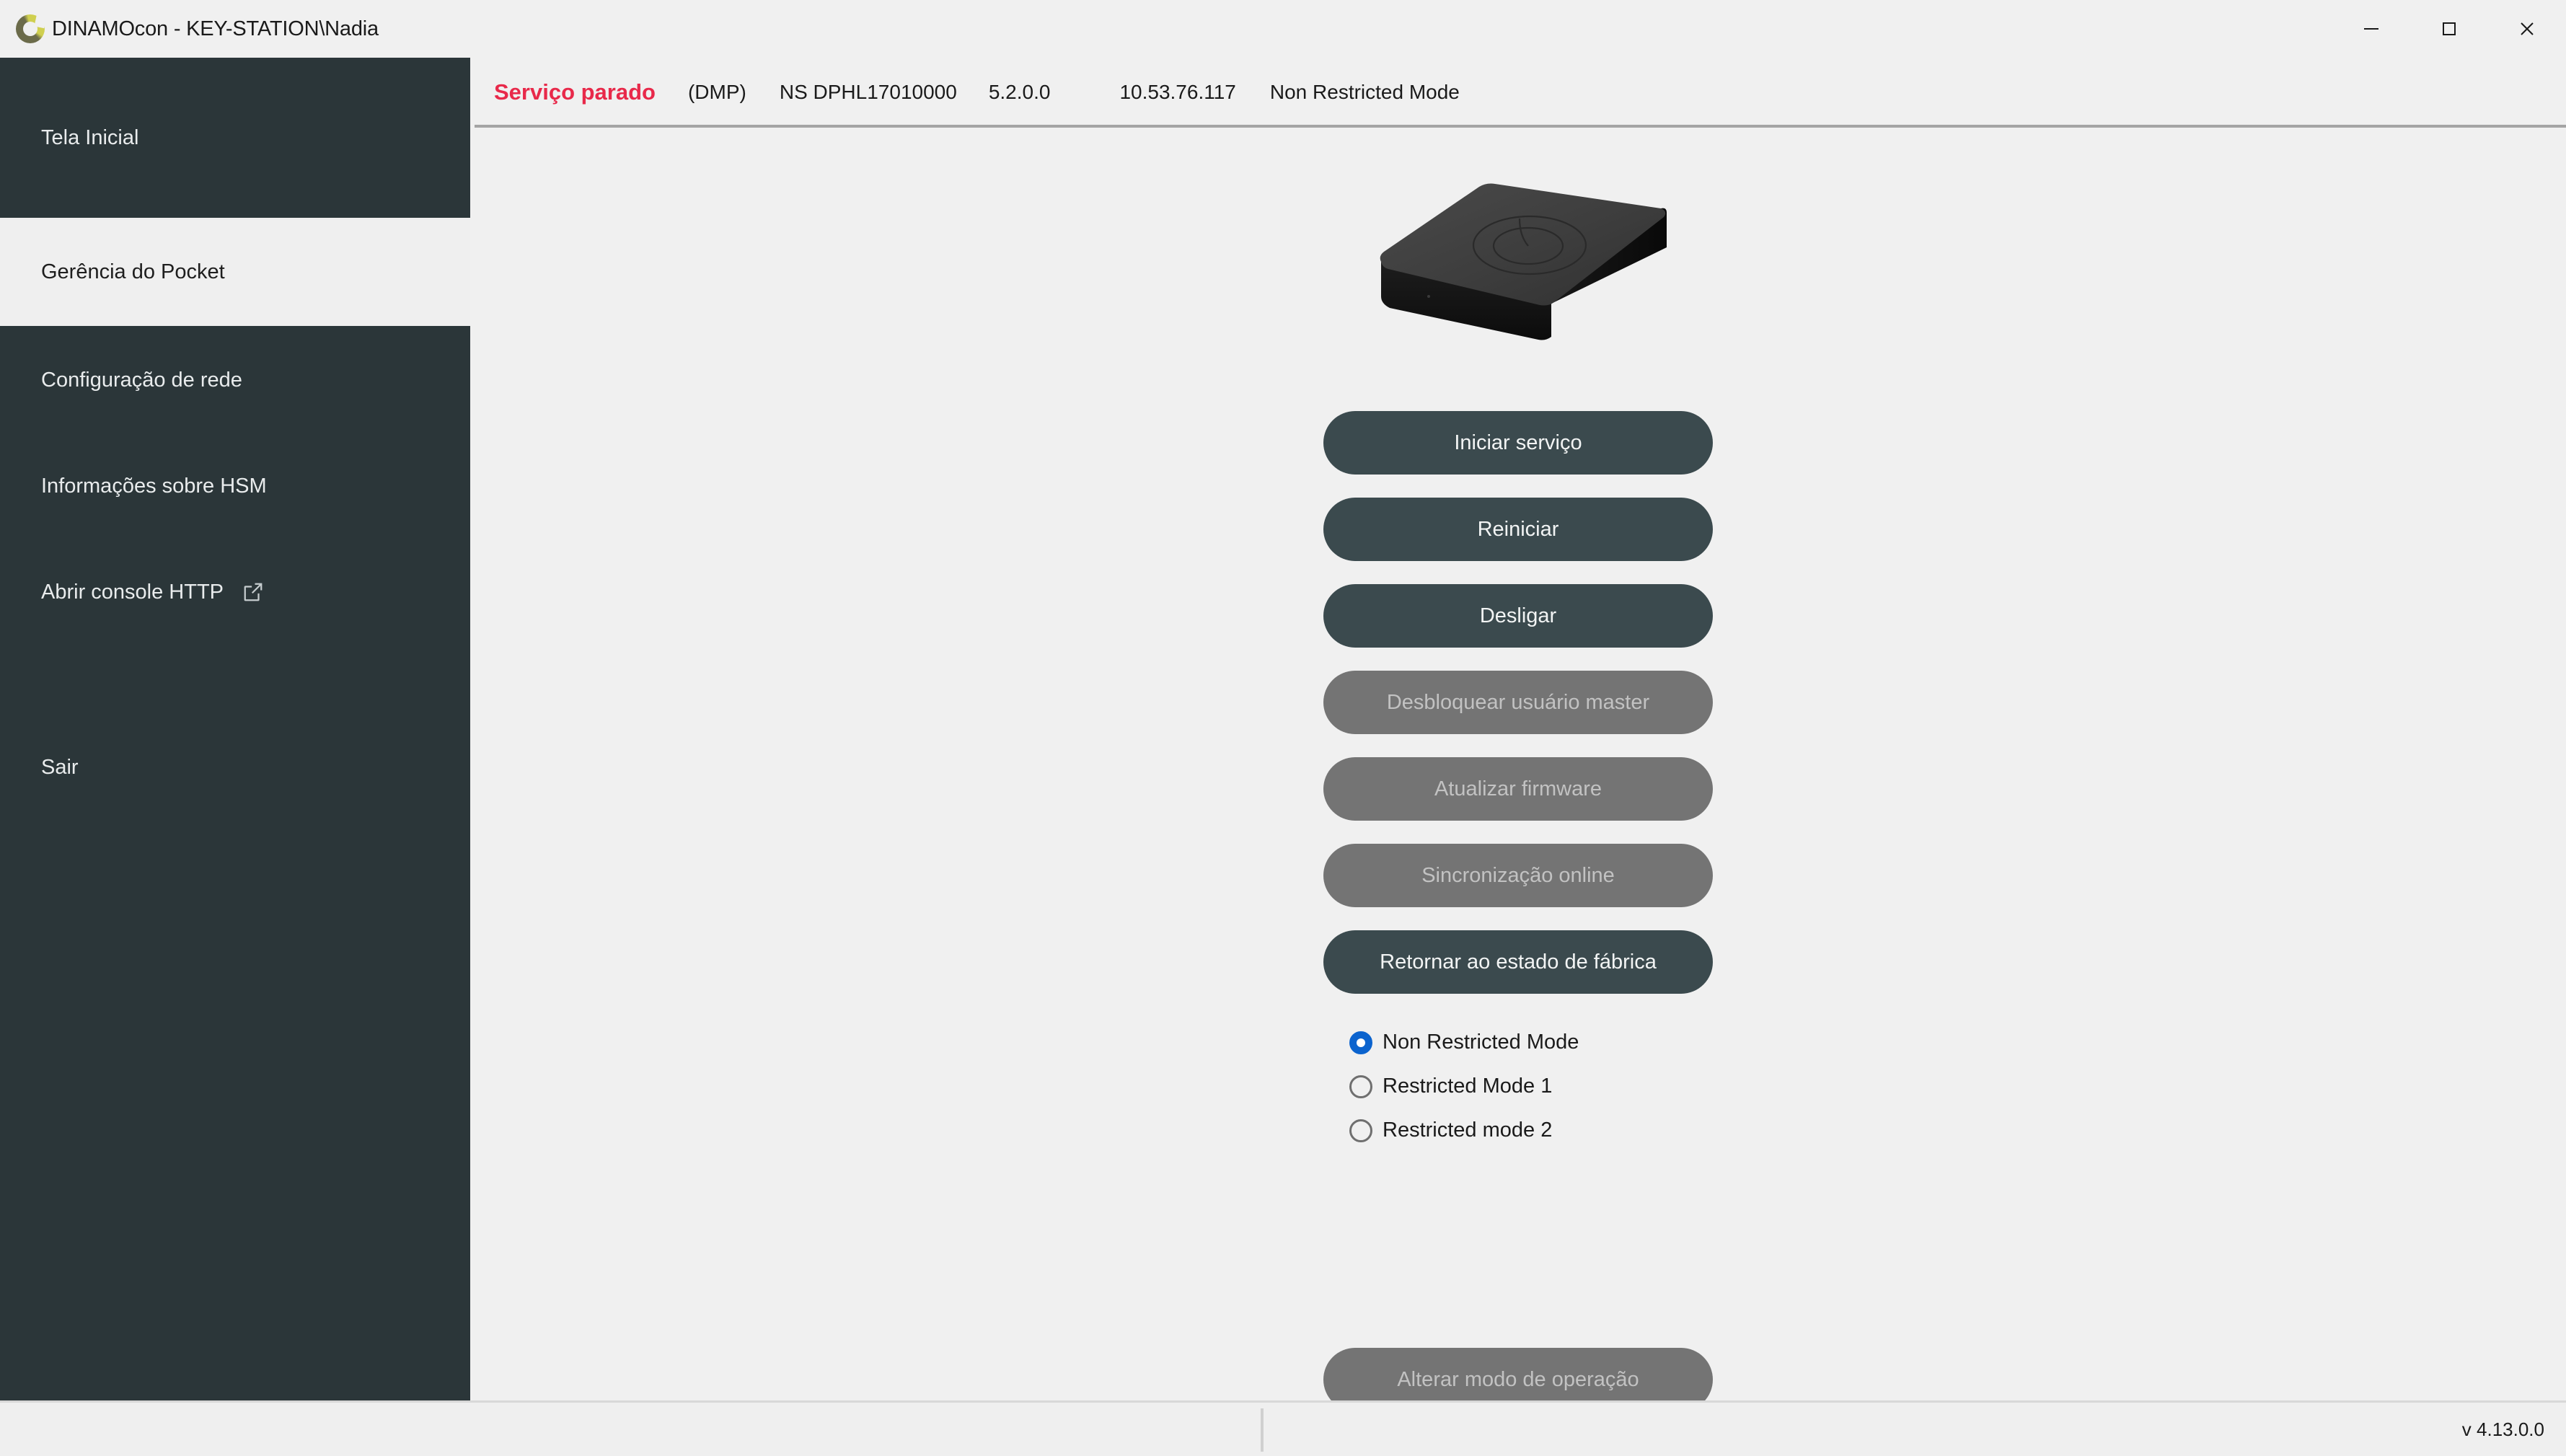 Image resolution: width=2566 pixels, height=1456 pixels. I want to click on bottom-status-bar: v 4.13.0.0, so click(1283, 1428).